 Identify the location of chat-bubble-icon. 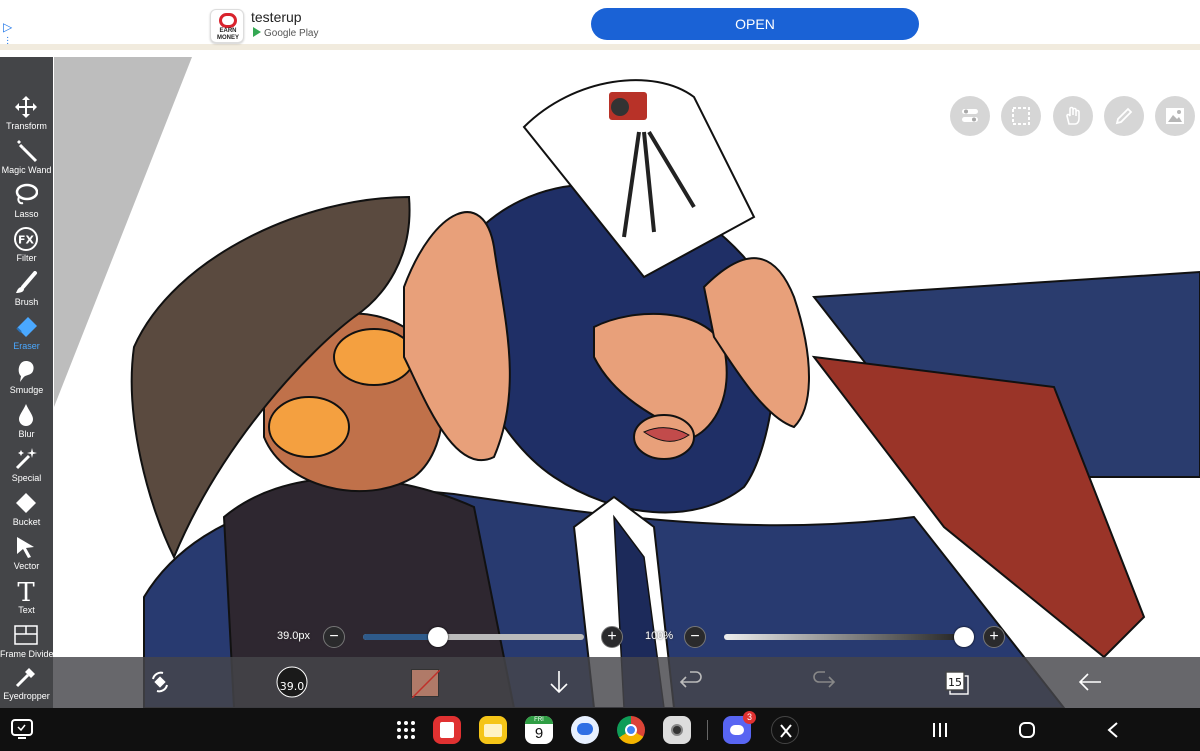
(228, 20).